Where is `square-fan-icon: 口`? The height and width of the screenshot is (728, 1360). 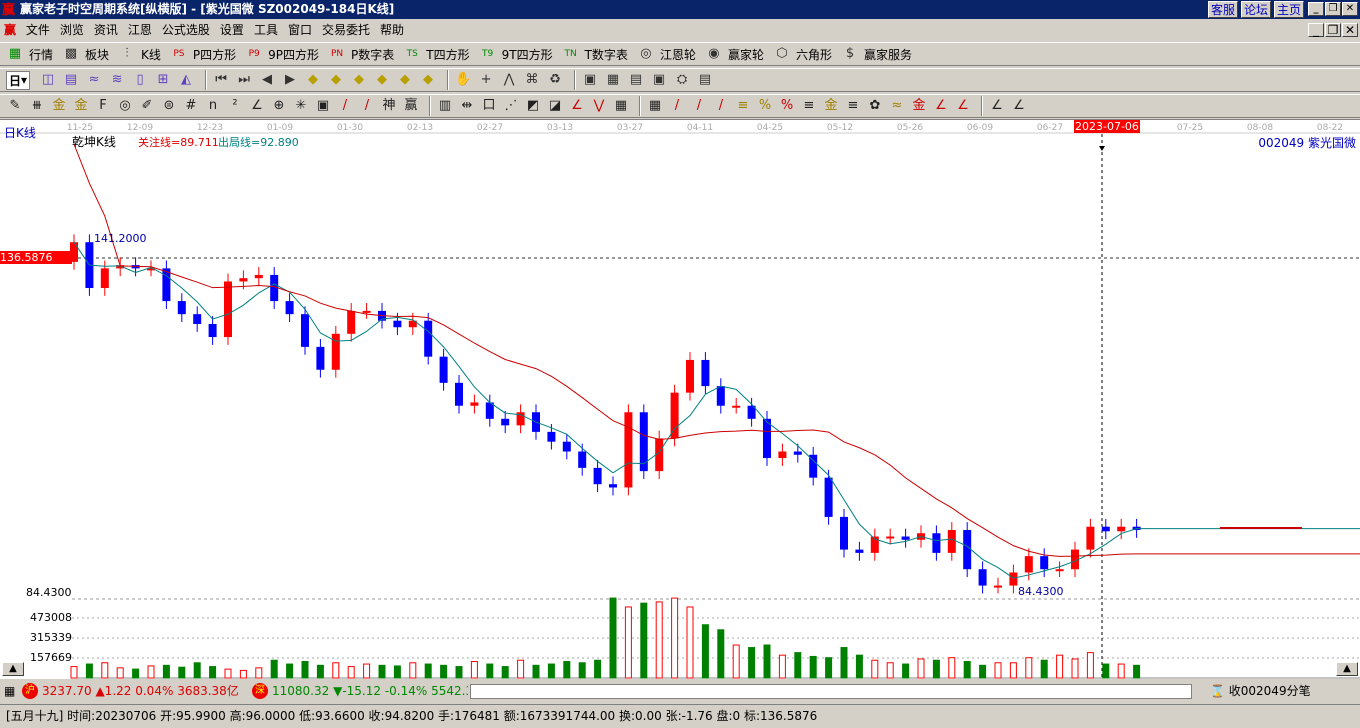
square-fan-icon: 口 is located at coordinates (489, 106).